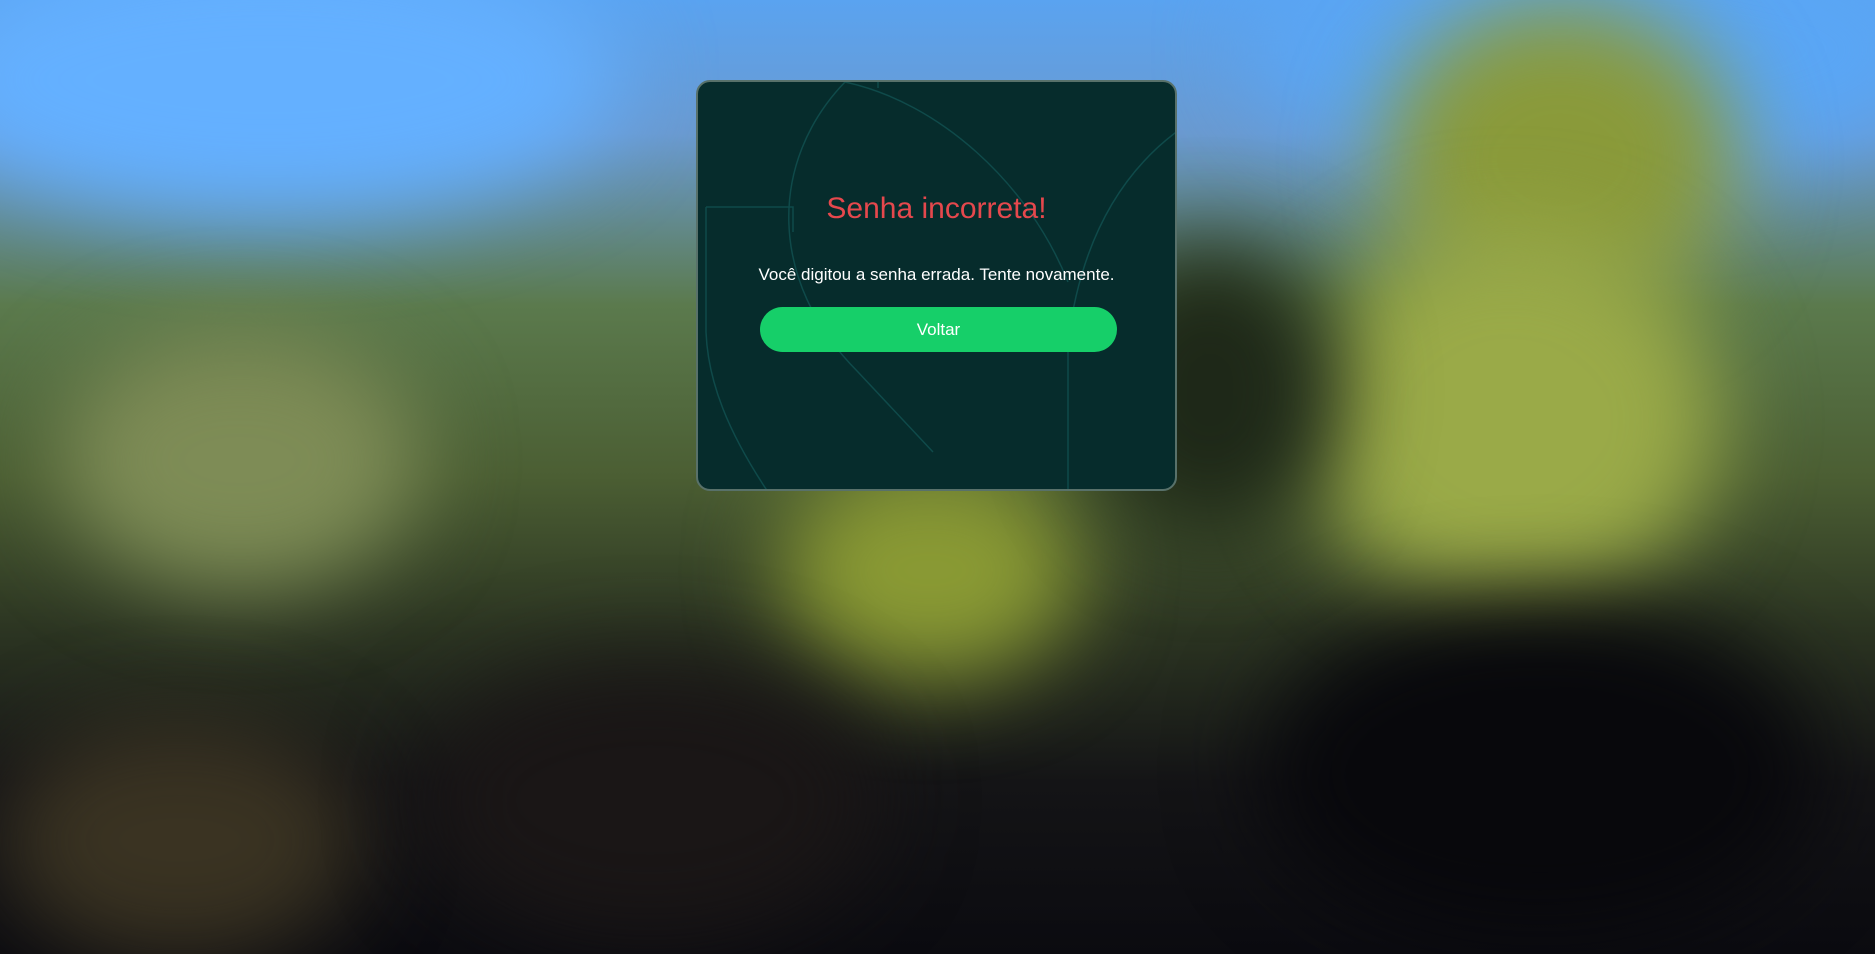 Image resolution: width=1875 pixels, height=954 pixels. Describe the element at coordinates (938, 329) in the screenshot. I see `back-button: Voltar` at that location.